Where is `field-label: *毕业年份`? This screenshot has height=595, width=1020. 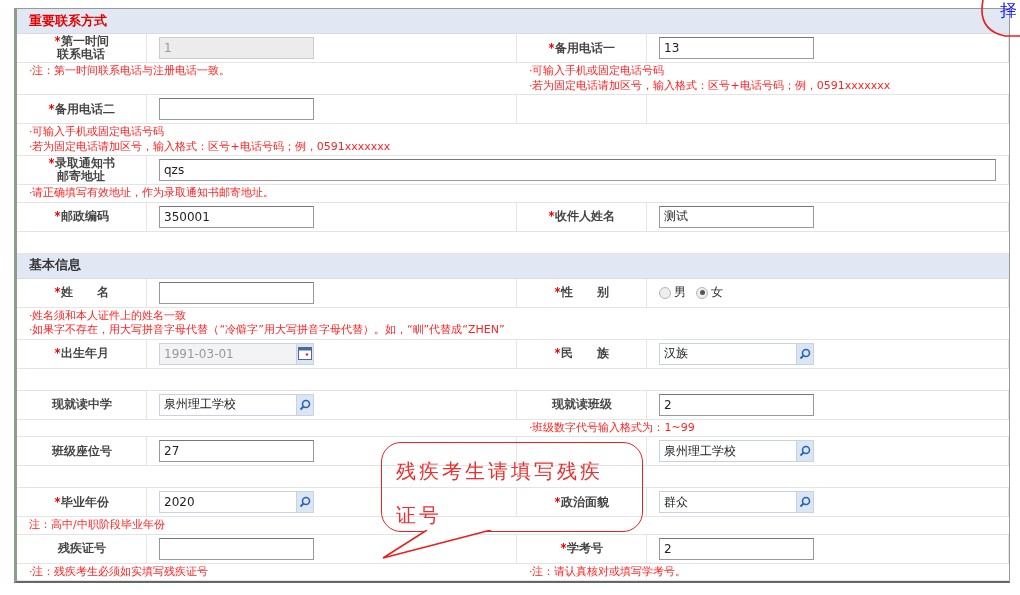
field-label: *毕业年份 is located at coordinates (81, 502).